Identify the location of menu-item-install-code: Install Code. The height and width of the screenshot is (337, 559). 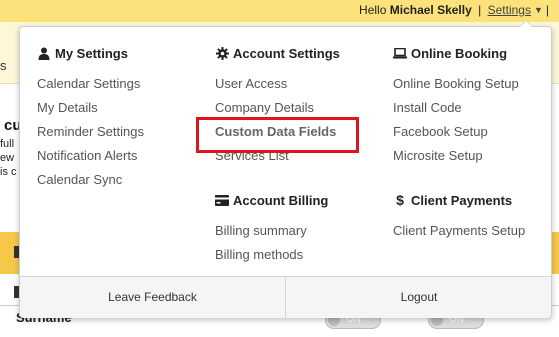
(459, 112).